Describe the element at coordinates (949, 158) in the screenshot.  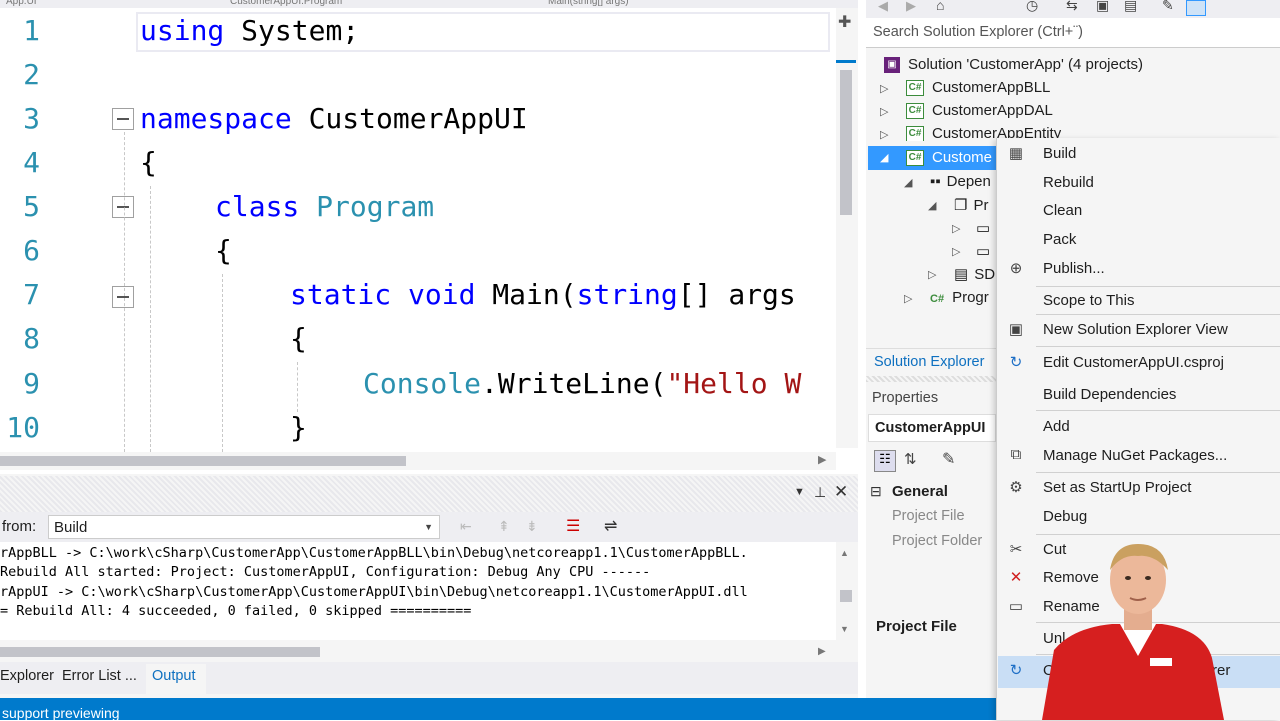
I see `tree-item-project-selected: C# Custome` at that location.